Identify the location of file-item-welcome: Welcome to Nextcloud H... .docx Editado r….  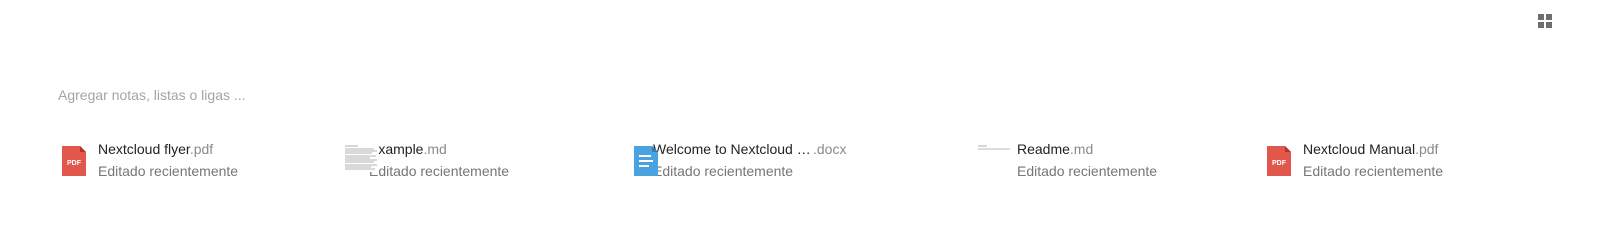
(803, 160).